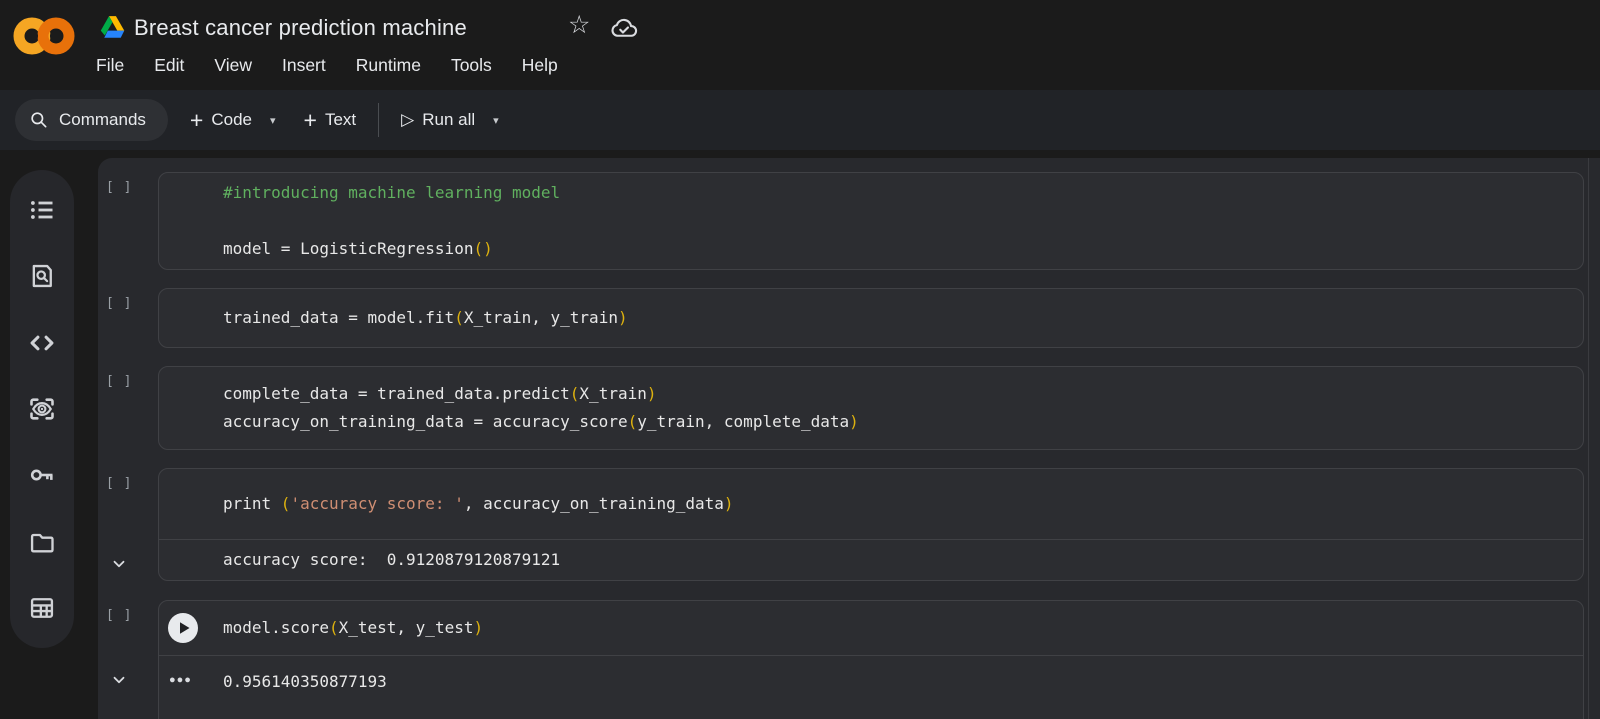  I want to click on cell-output: accuracy score: 0.9120879120879121, so click(871, 559).